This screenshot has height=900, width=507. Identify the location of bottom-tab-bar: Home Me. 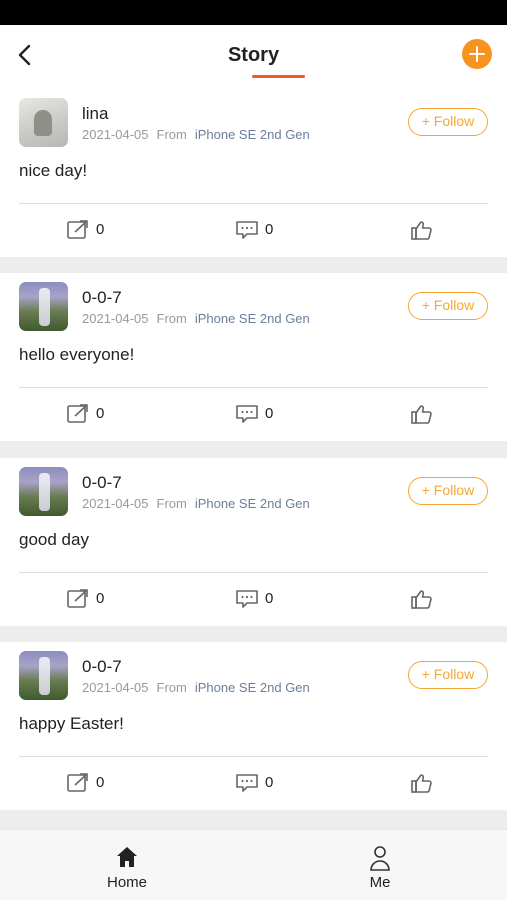
(253, 864).